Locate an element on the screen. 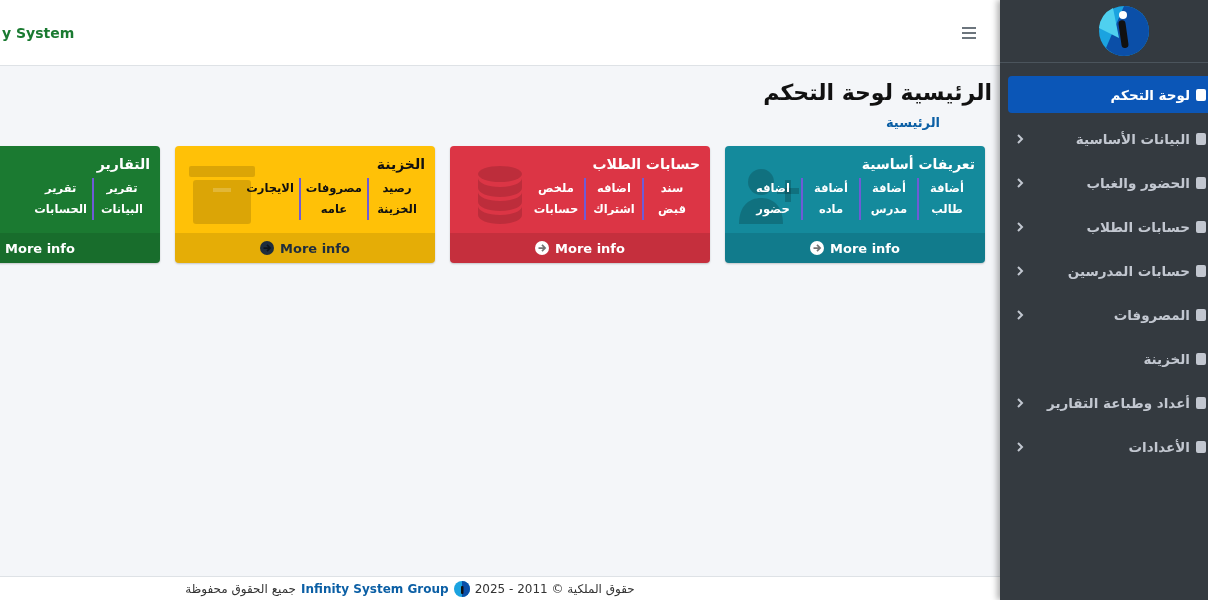  sidebar-item: المصروفات is located at coordinates (1108, 314).